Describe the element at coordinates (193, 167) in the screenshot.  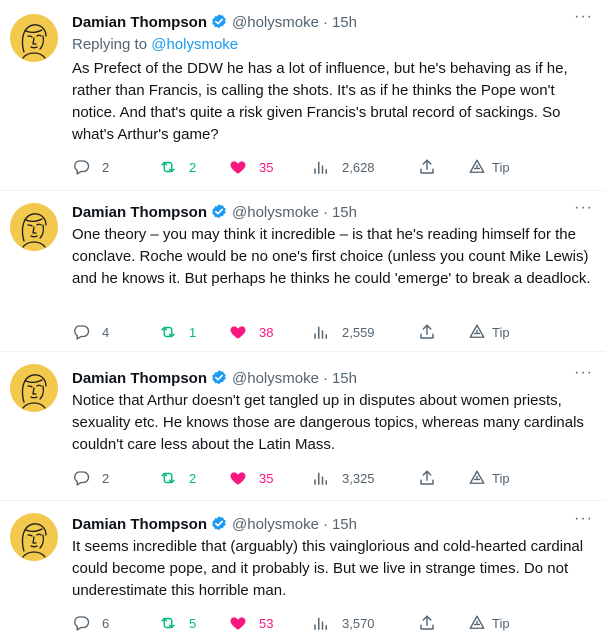
I see `retweet-count: 2` at that location.